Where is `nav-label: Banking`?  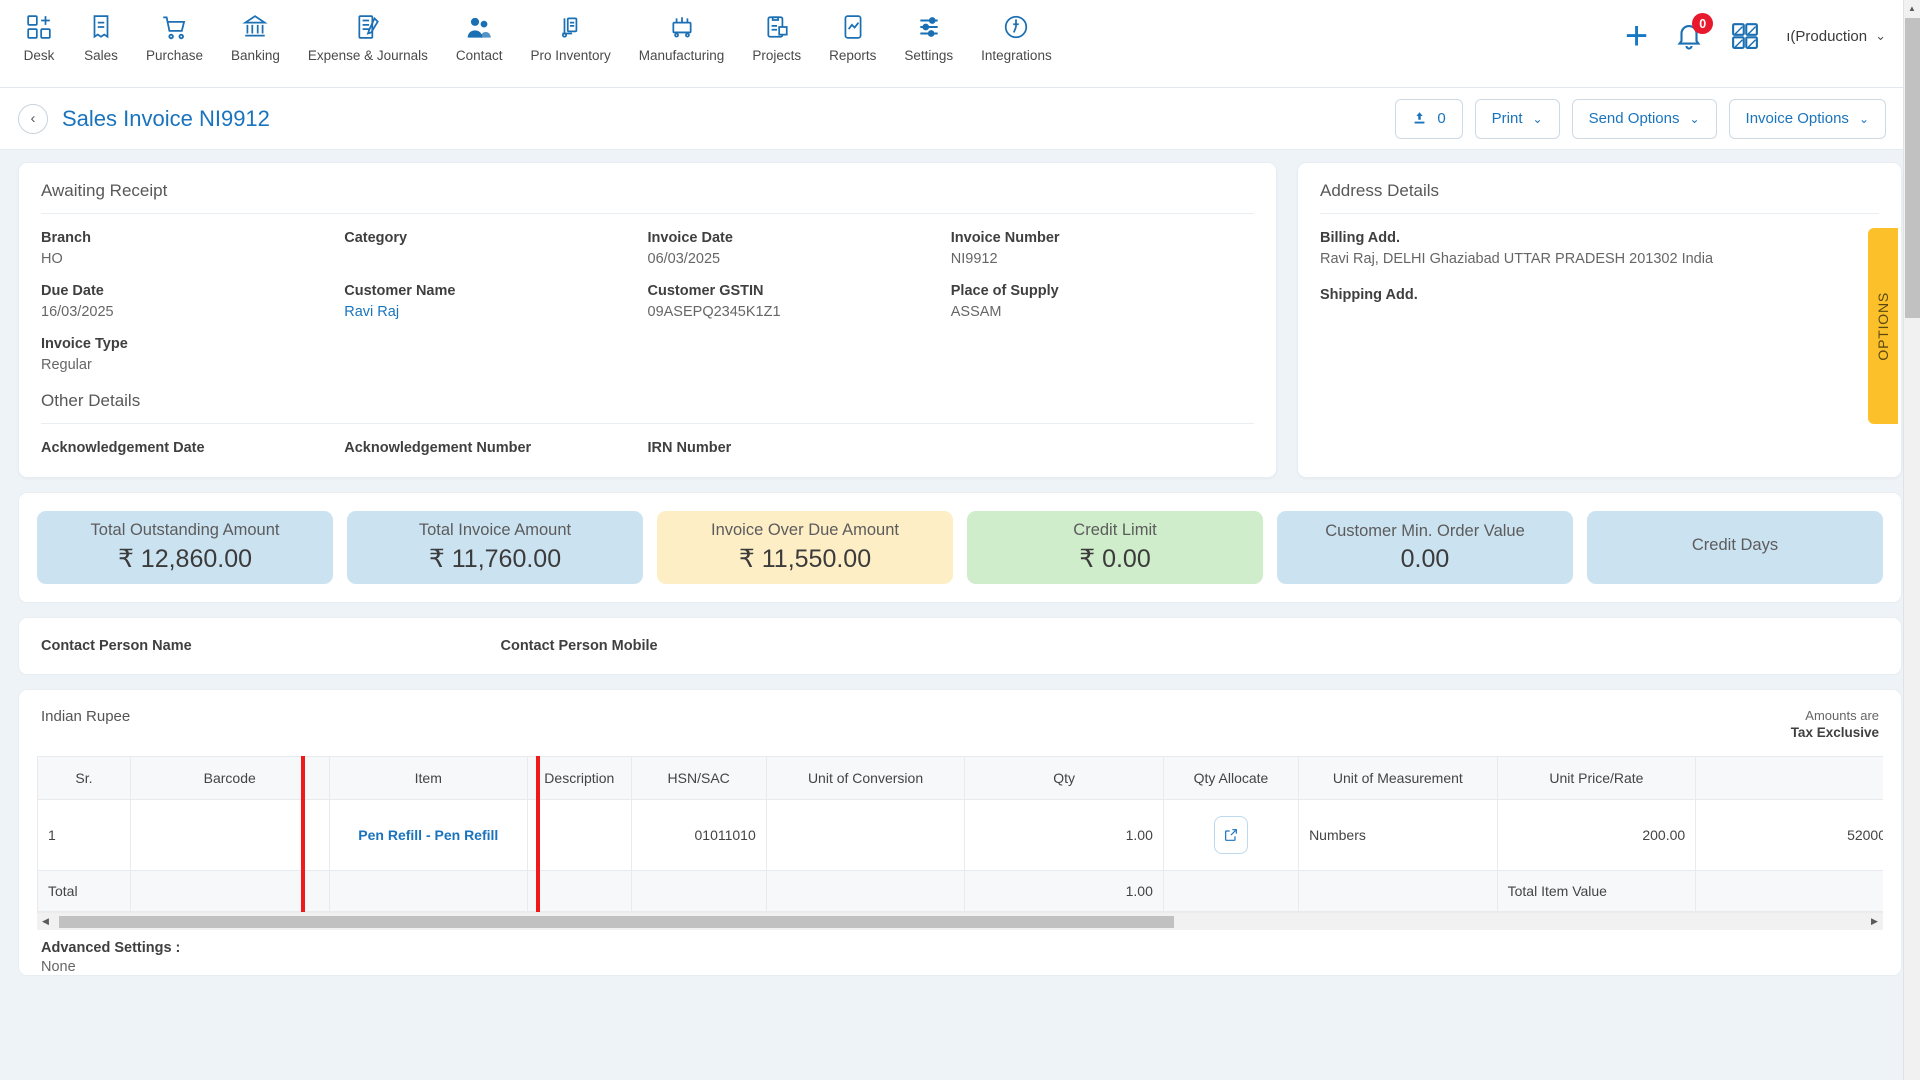 nav-label: Banking is located at coordinates (255, 55).